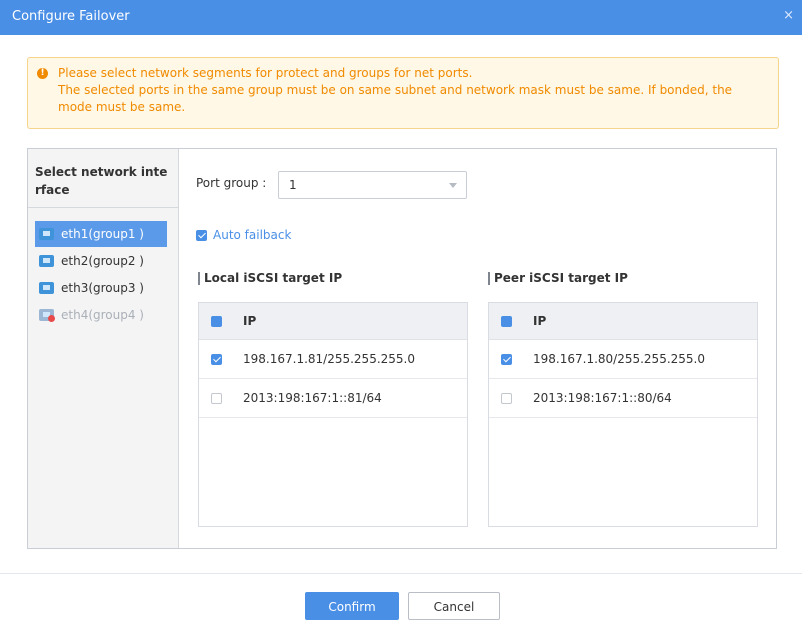 Image resolution: width=802 pixels, height=638 pixels. What do you see at coordinates (561, 278) in the screenshot?
I see `peer-section-label: Peer iSCSI target IP` at bounding box center [561, 278].